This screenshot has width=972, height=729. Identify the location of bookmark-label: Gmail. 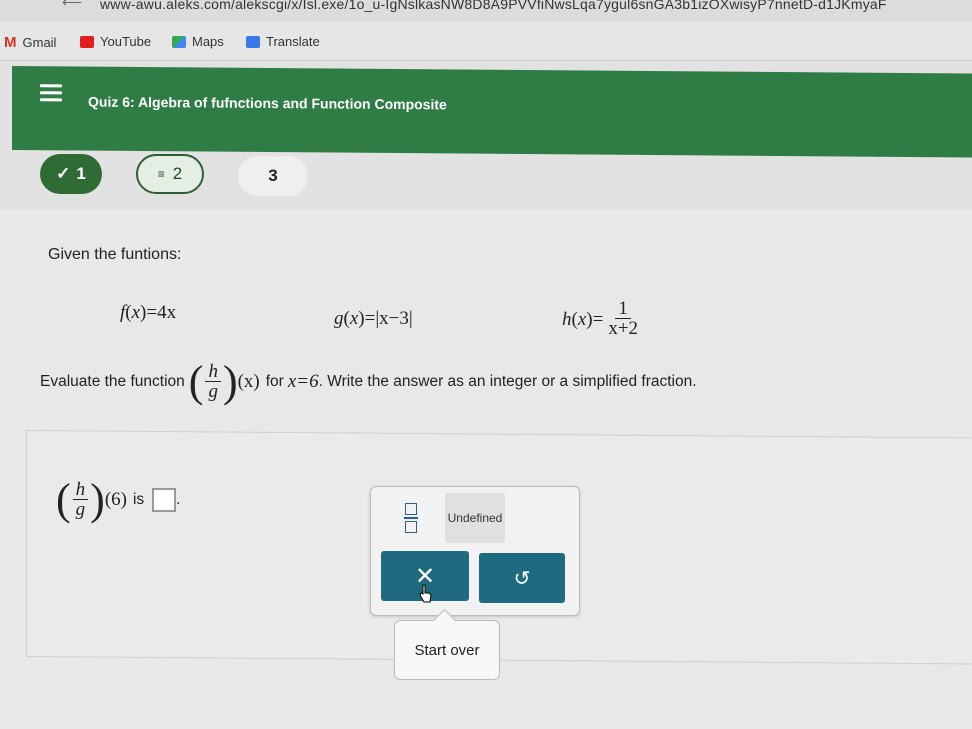
(39, 42).